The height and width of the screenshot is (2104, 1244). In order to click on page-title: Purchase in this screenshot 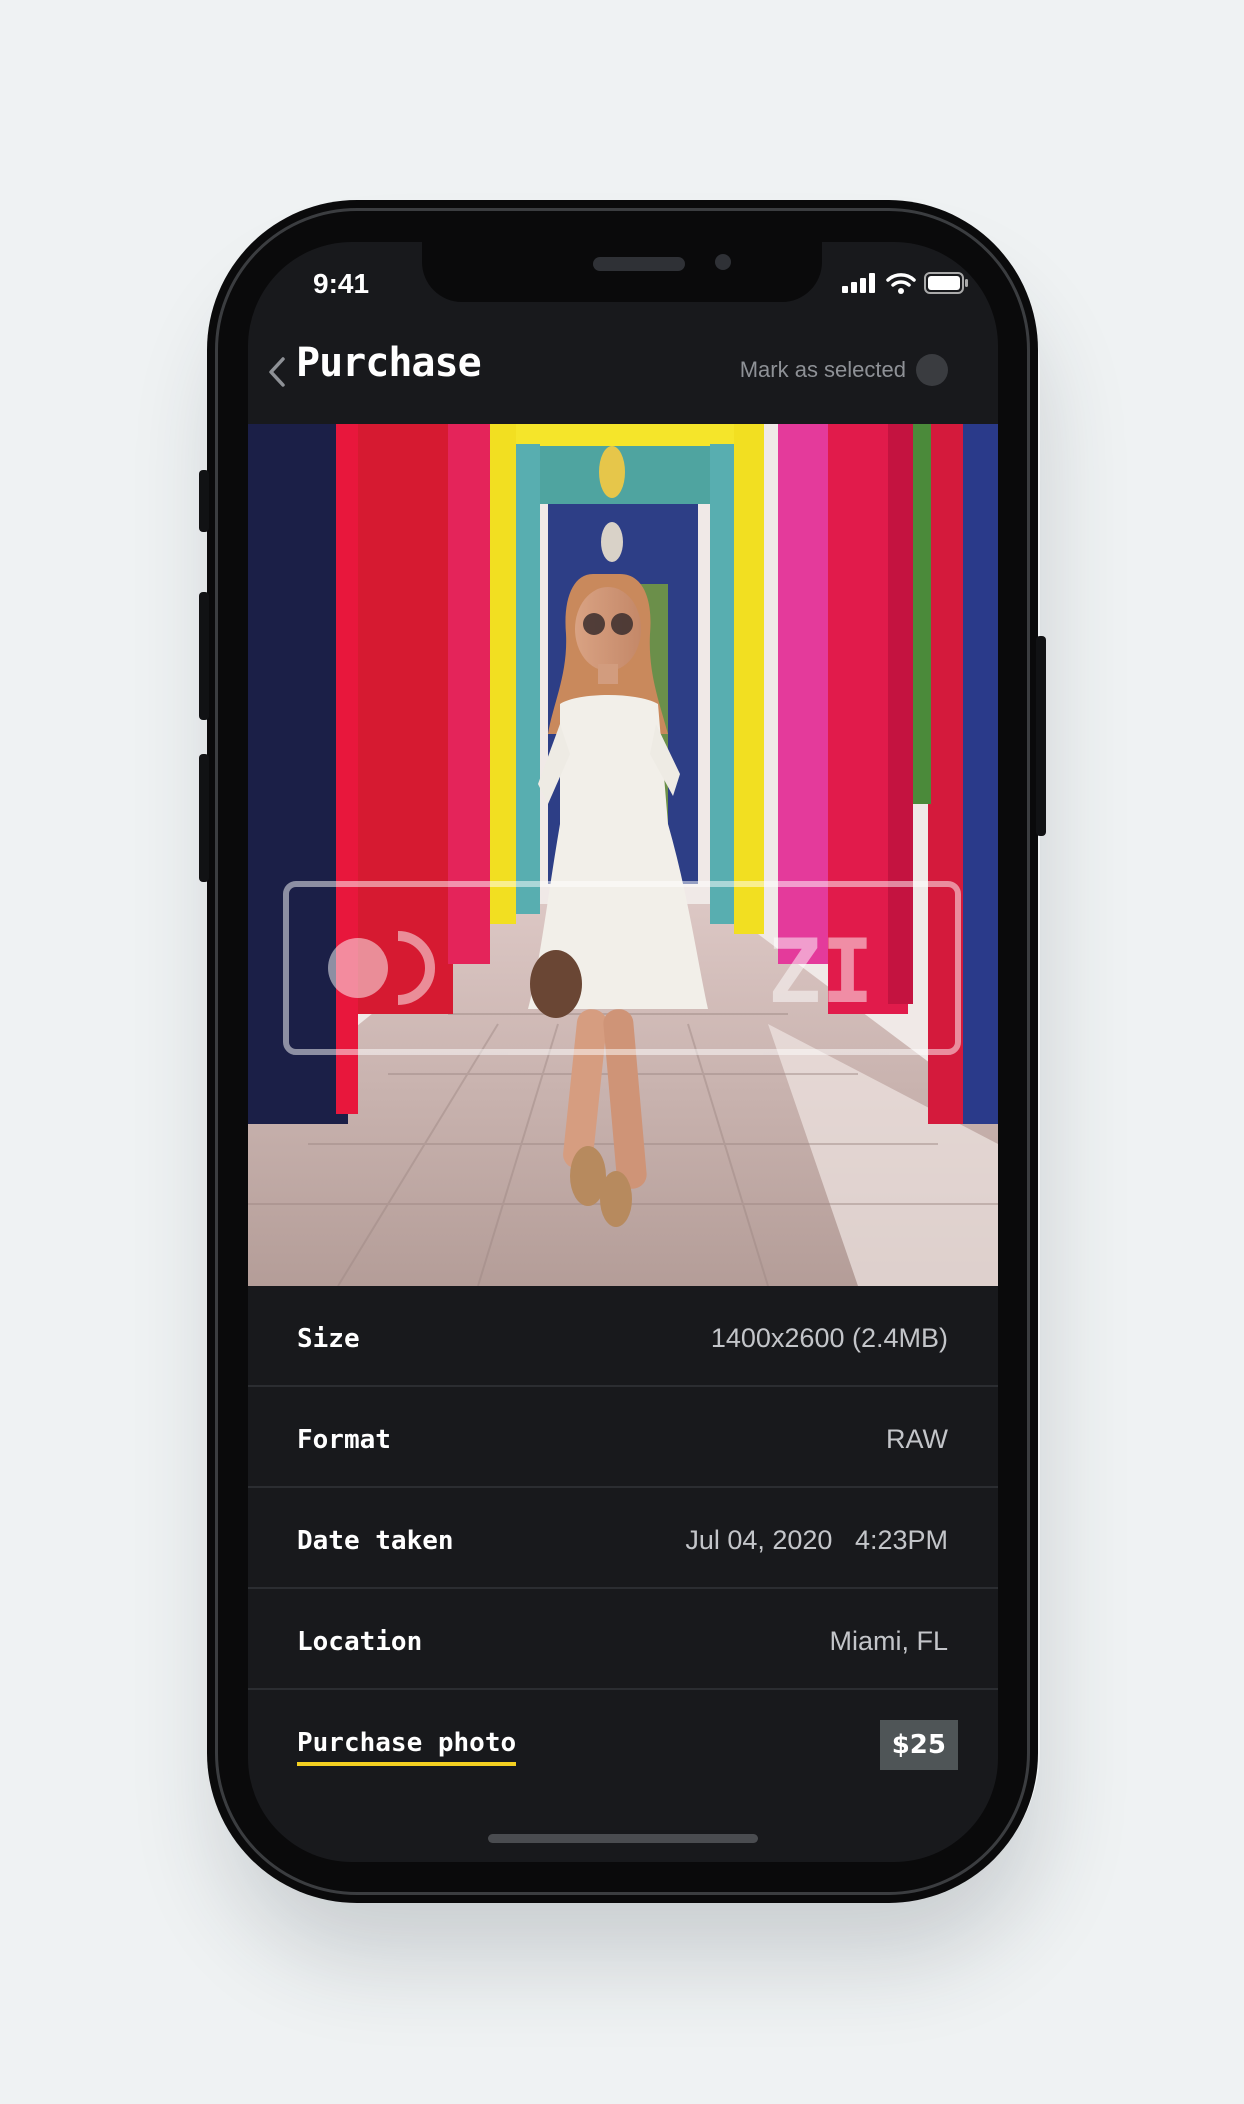, I will do `click(389, 363)`.